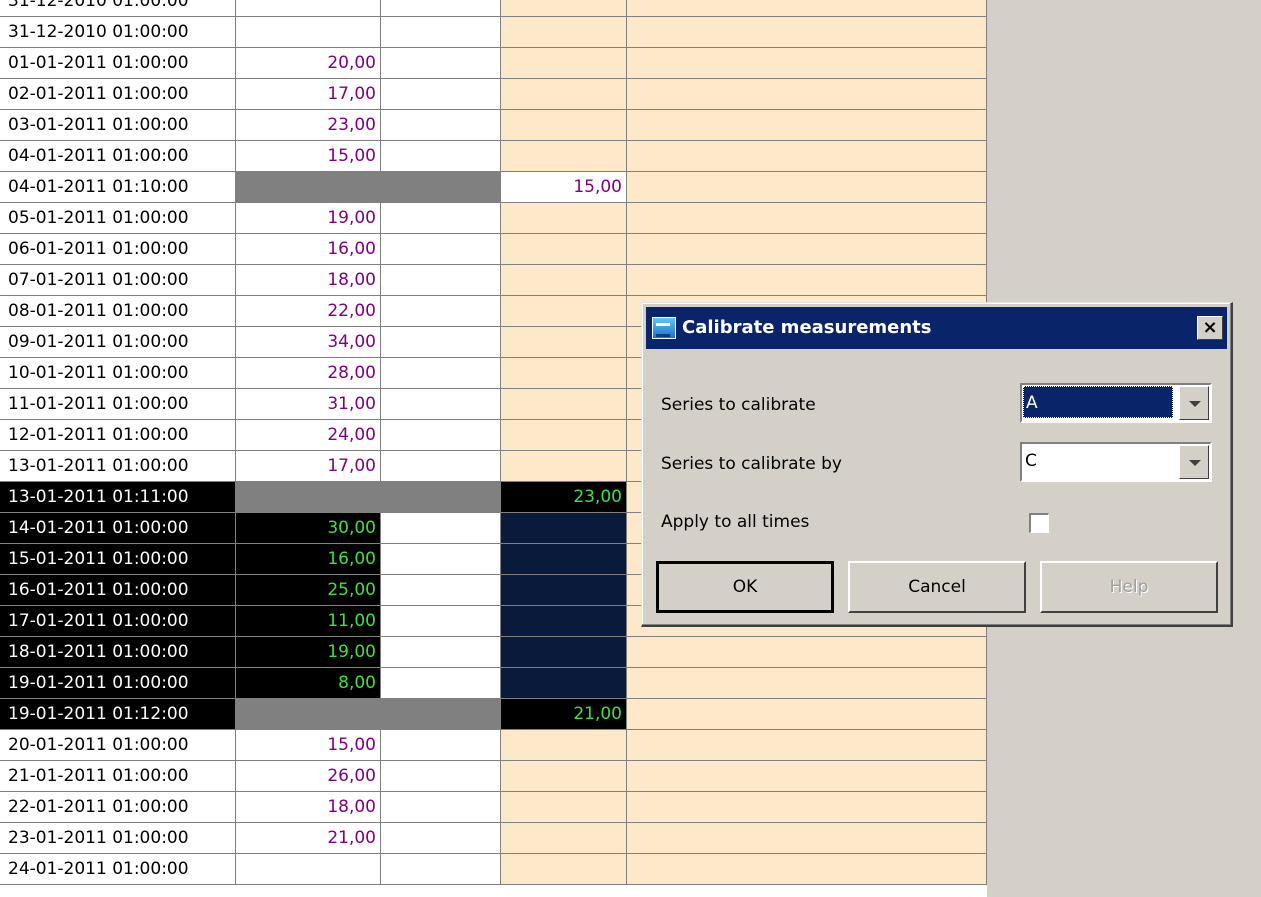 The image size is (1261, 897). I want to click on date-cell: 19-01-2011 01:12:00, so click(118, 714).